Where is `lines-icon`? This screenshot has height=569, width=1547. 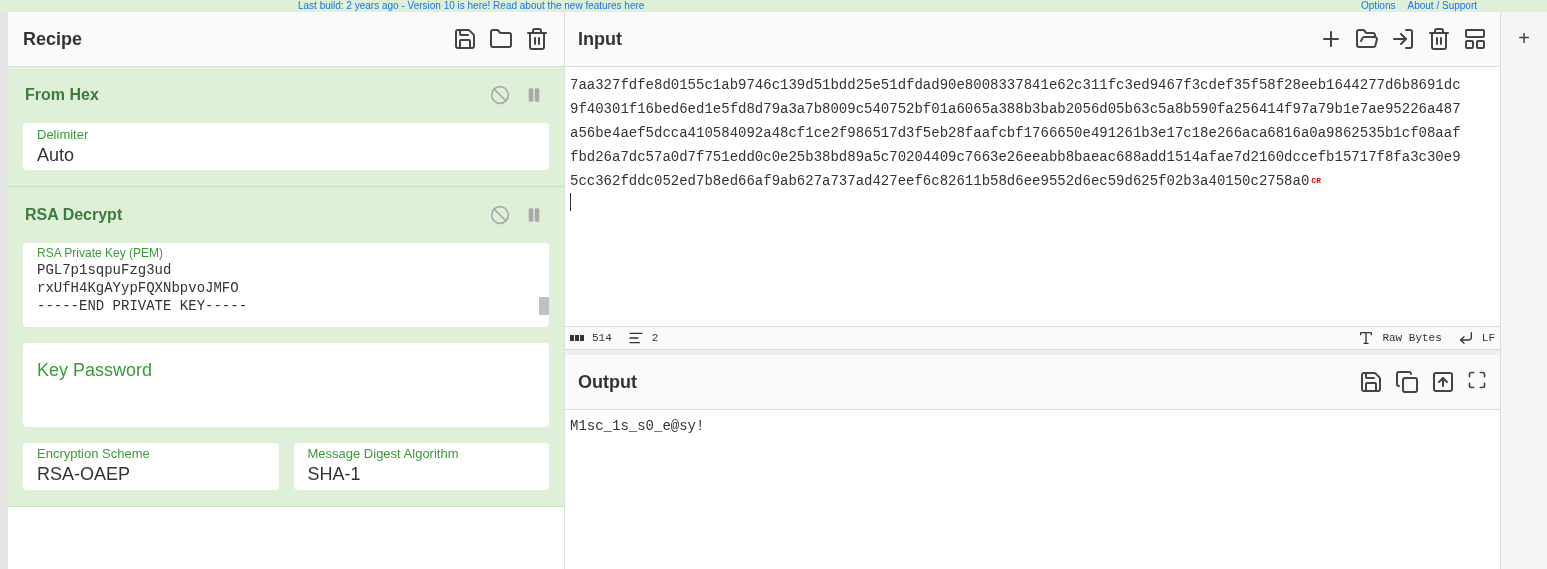
lines-icon is located at coordinates (635, 338).